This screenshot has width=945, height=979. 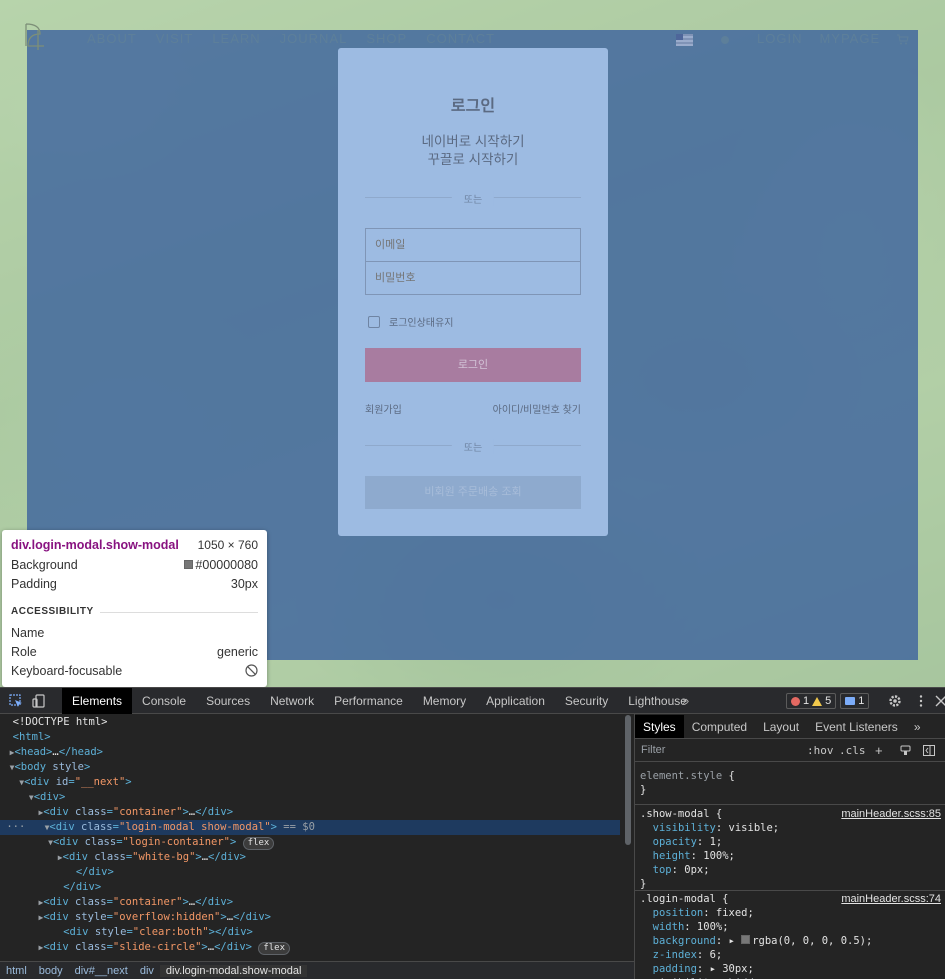 I want to click on tab-computed: Computed, so click(x=719, y=726).